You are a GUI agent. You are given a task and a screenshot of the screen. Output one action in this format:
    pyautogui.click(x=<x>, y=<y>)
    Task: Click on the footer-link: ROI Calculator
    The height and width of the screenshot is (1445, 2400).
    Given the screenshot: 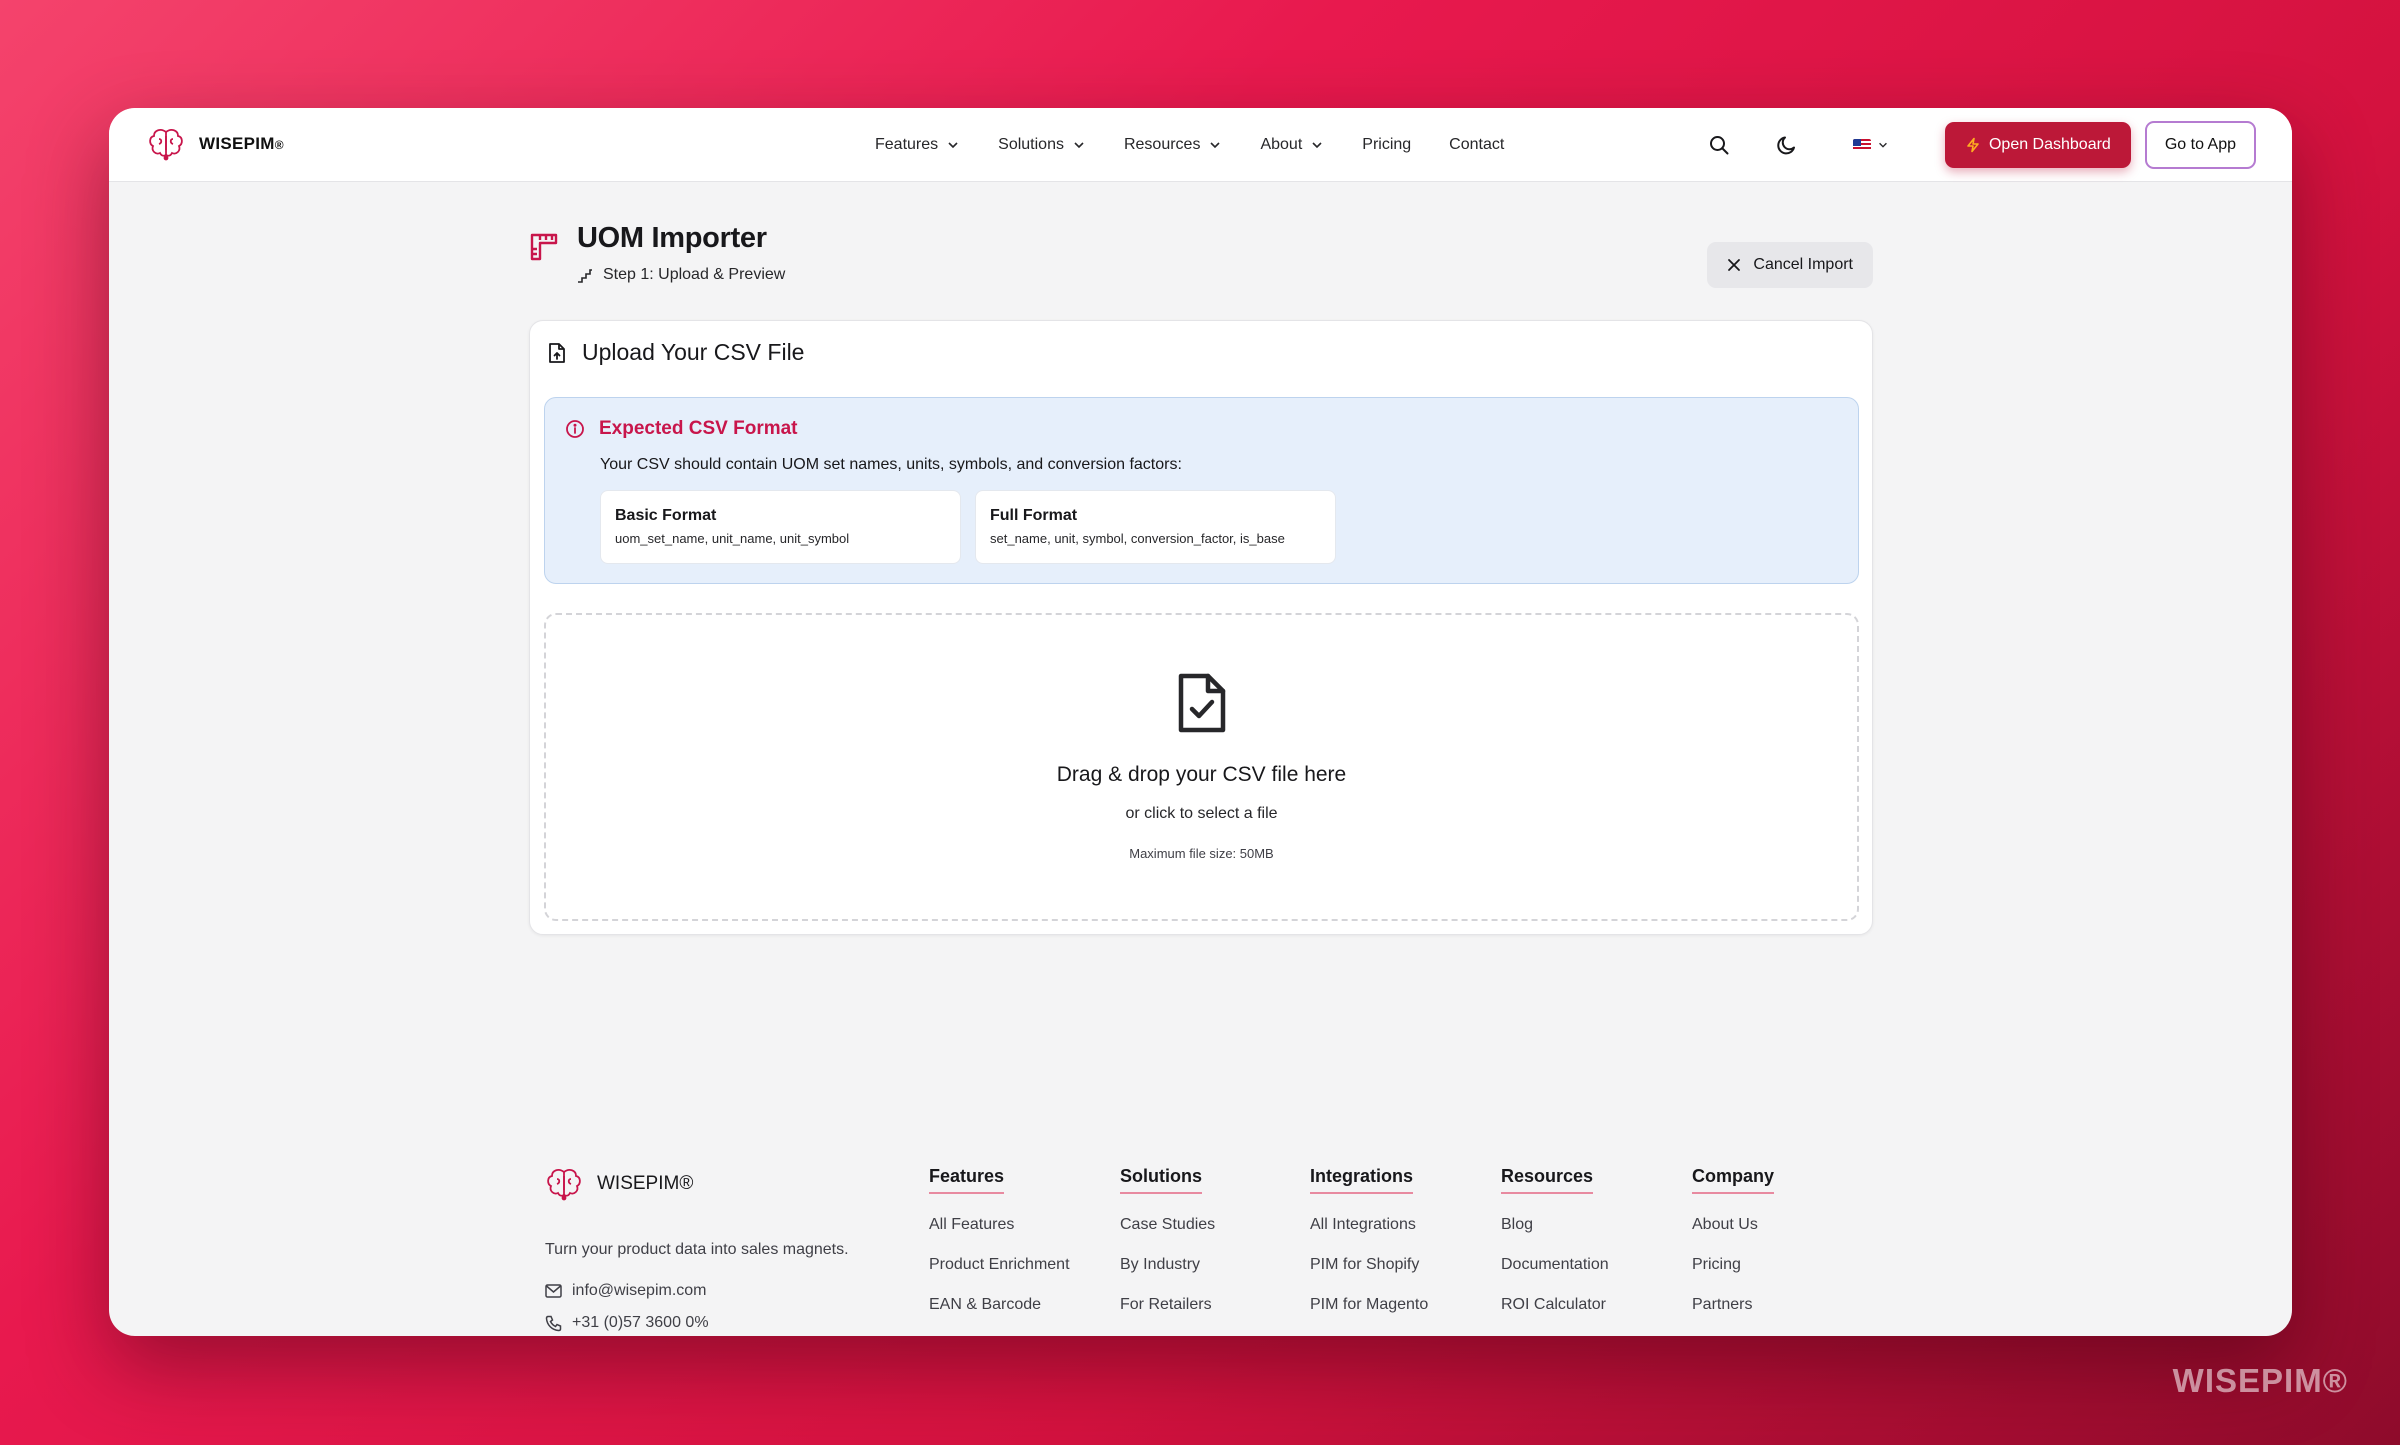 What is the action you would take?
    pyautogui.click(x=1555, y=1305)
    